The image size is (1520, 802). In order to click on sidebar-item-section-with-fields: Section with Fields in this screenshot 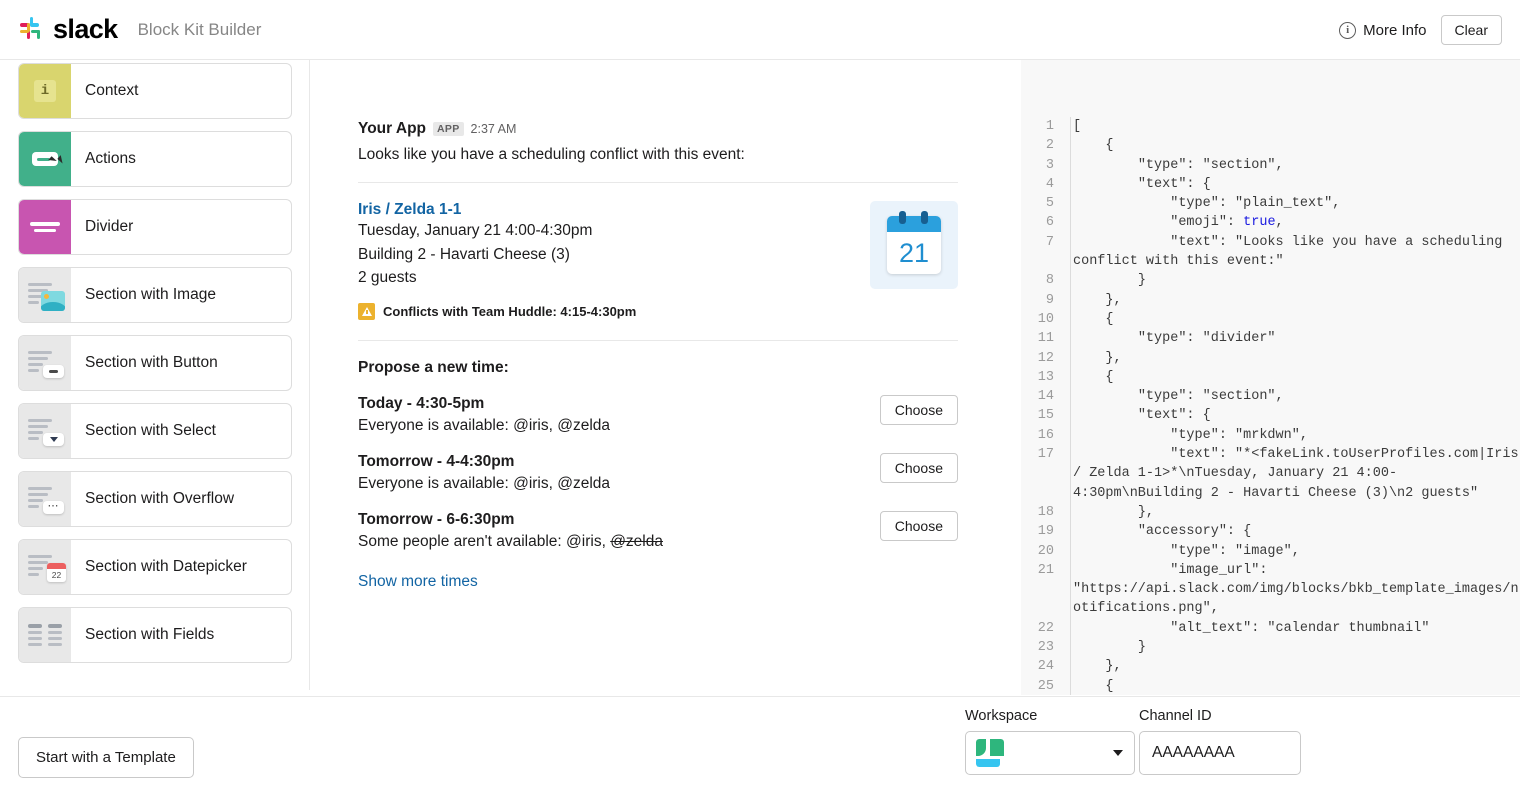, I will do `click(155, 635)`.